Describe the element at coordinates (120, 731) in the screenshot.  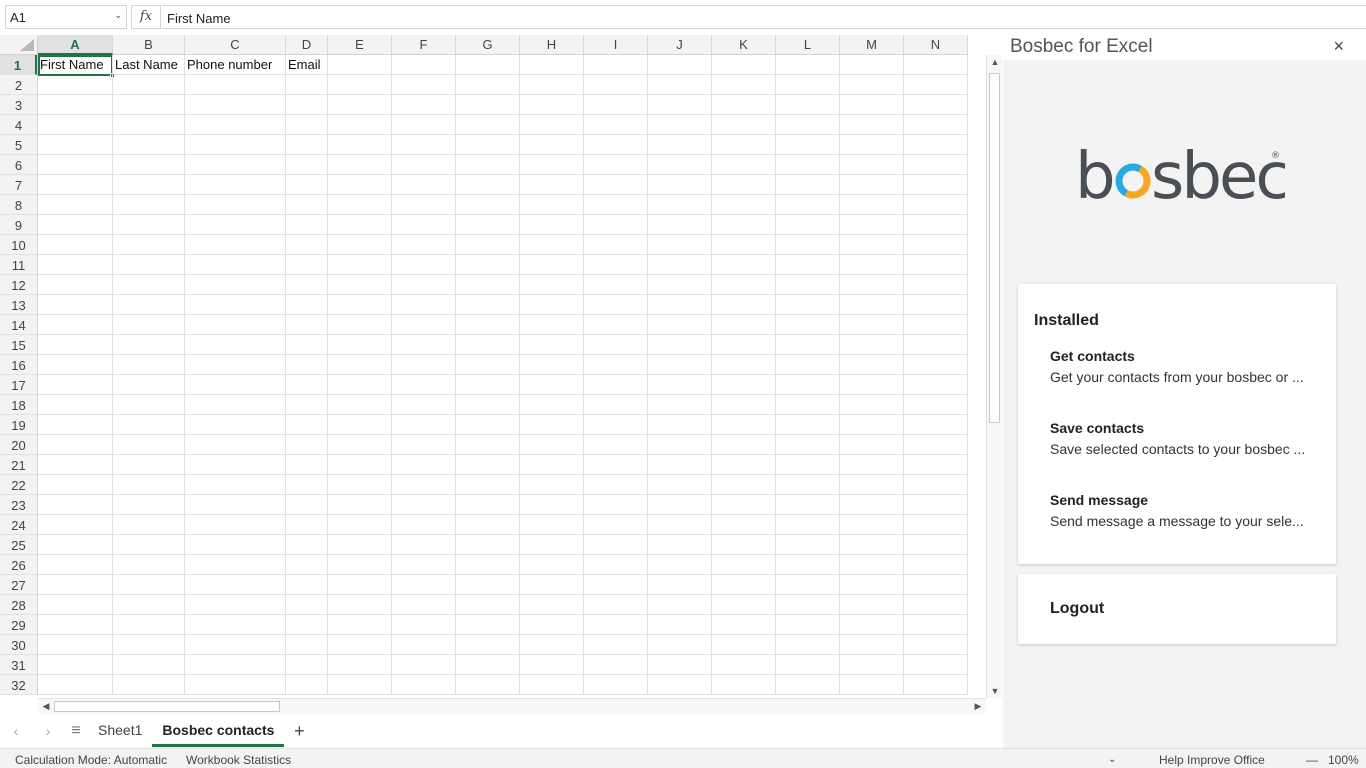
I see `sheet-tab-sheet1: Sheet1` at that location.